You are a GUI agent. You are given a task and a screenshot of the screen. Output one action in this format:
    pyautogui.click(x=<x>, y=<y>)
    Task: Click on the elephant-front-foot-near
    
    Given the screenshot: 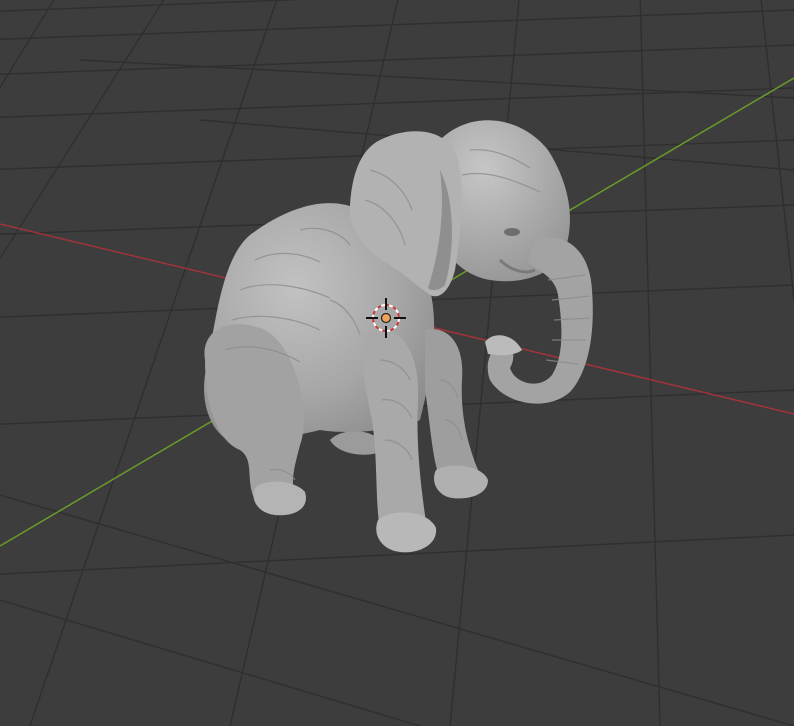 What is the action you would take?
    pyautogui.click(x=406, y=532)
    